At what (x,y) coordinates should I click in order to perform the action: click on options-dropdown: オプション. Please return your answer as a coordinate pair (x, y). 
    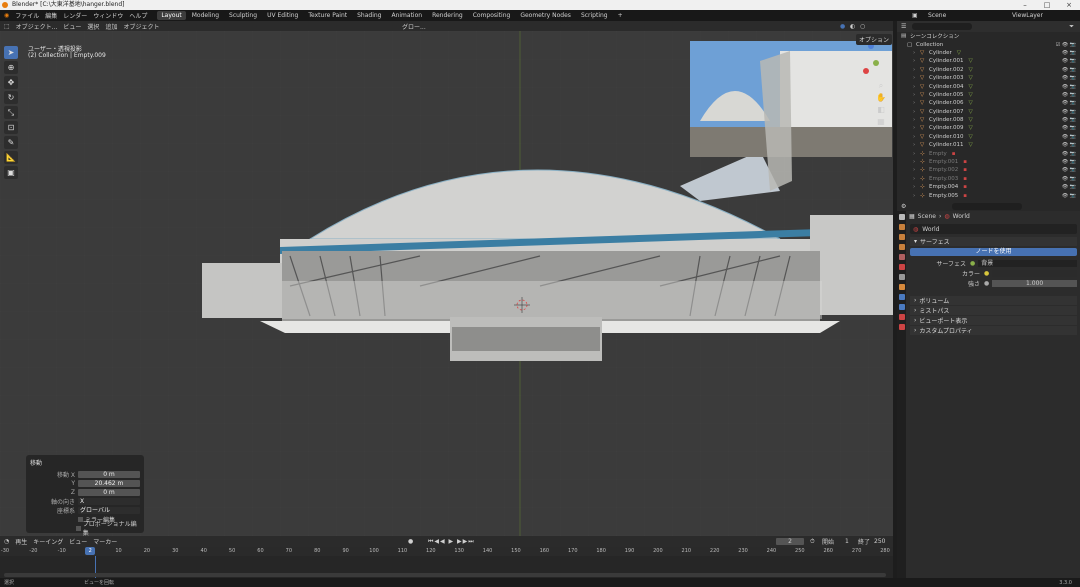
    Looking at the image, I should click on (874, 39).